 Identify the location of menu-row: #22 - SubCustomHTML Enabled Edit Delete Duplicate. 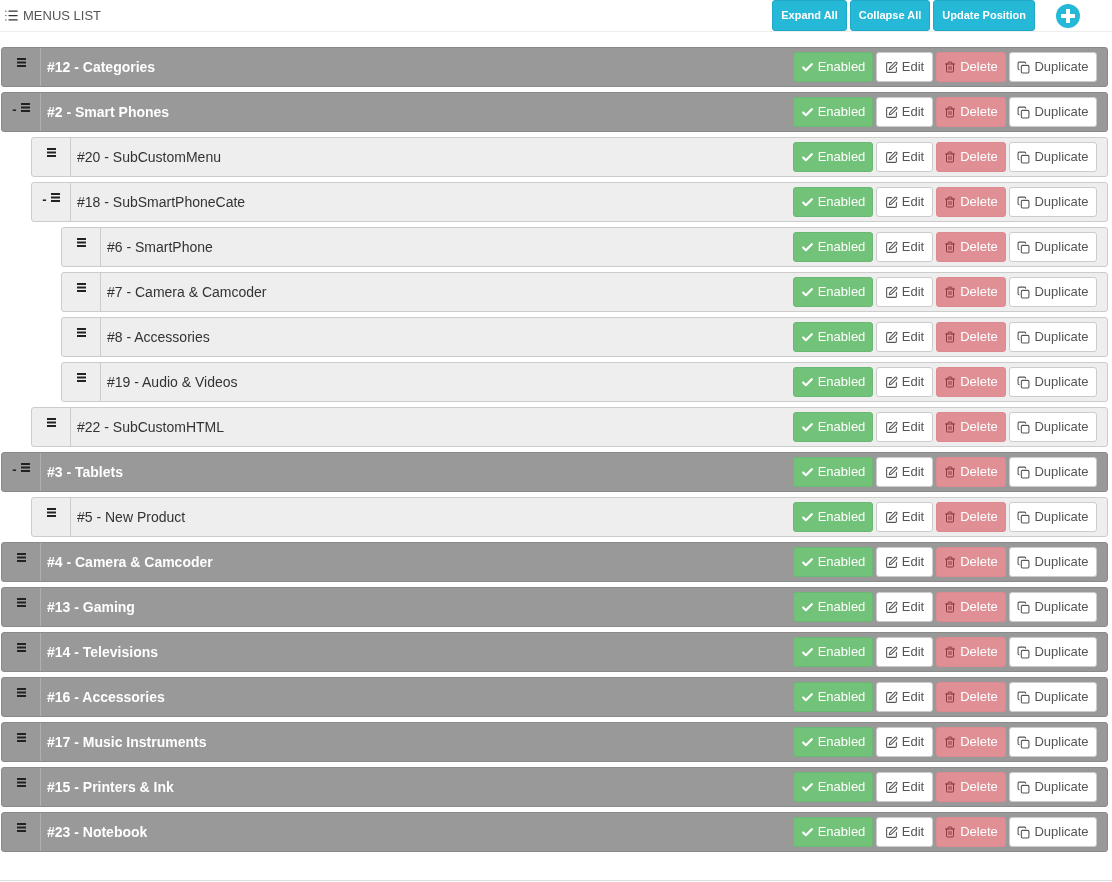
(569, 427).